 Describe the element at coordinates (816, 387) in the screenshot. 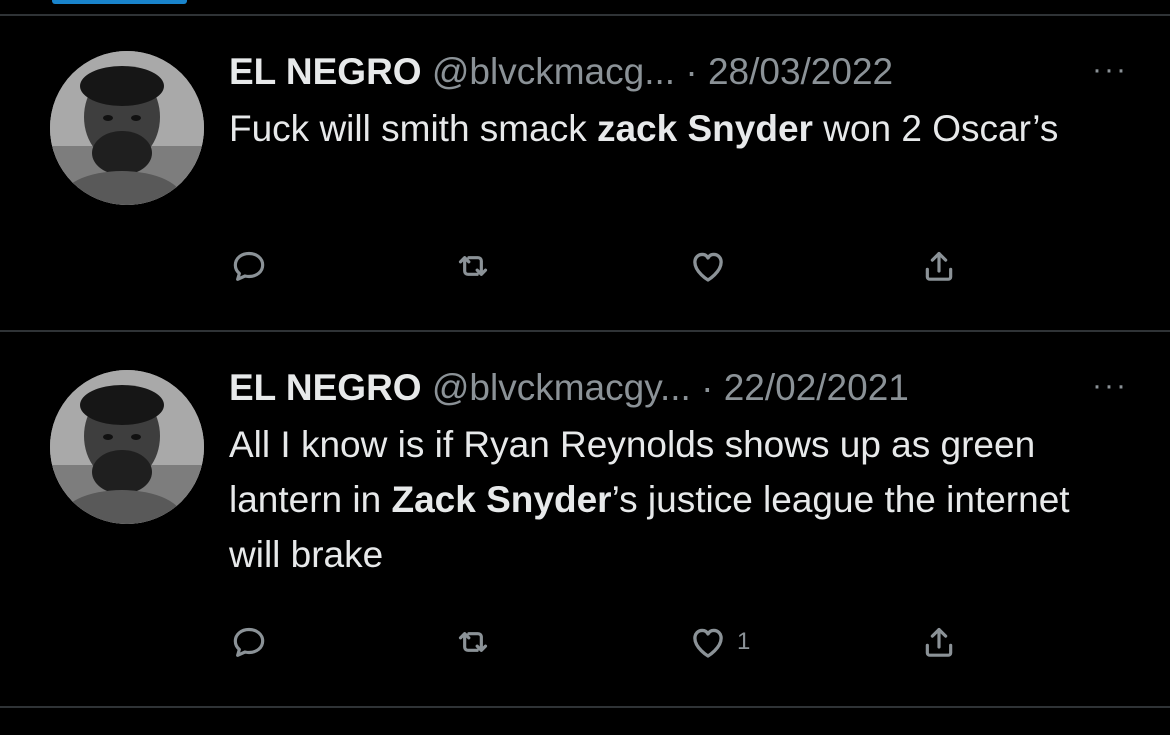

I see `tweet-date: 22/02/2021` at that location.